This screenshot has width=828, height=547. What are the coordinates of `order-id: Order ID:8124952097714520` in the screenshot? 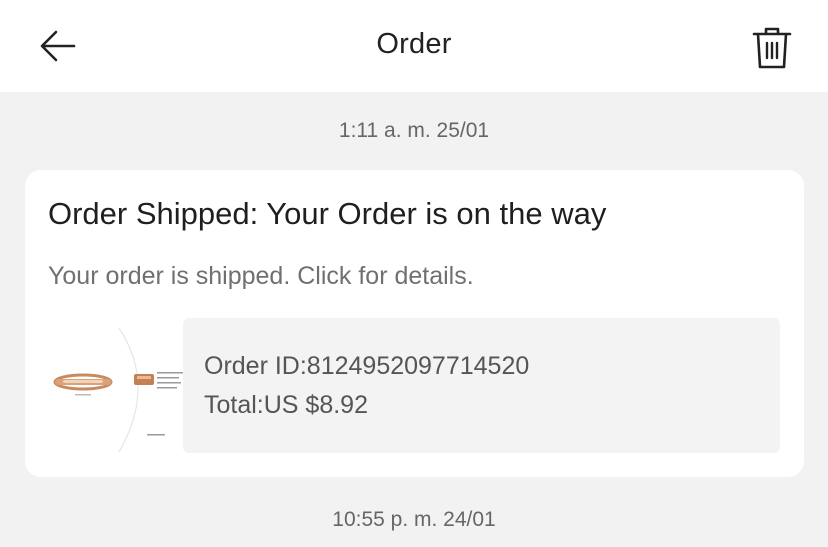 It's located at (367, 366).